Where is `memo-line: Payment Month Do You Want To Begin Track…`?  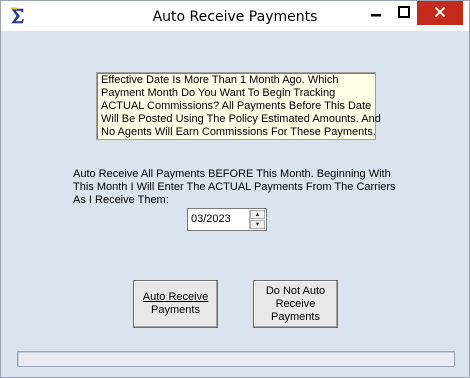
memo-line: Payment Month Do You Want To Begin Track… is located at coordinates (218, 93).